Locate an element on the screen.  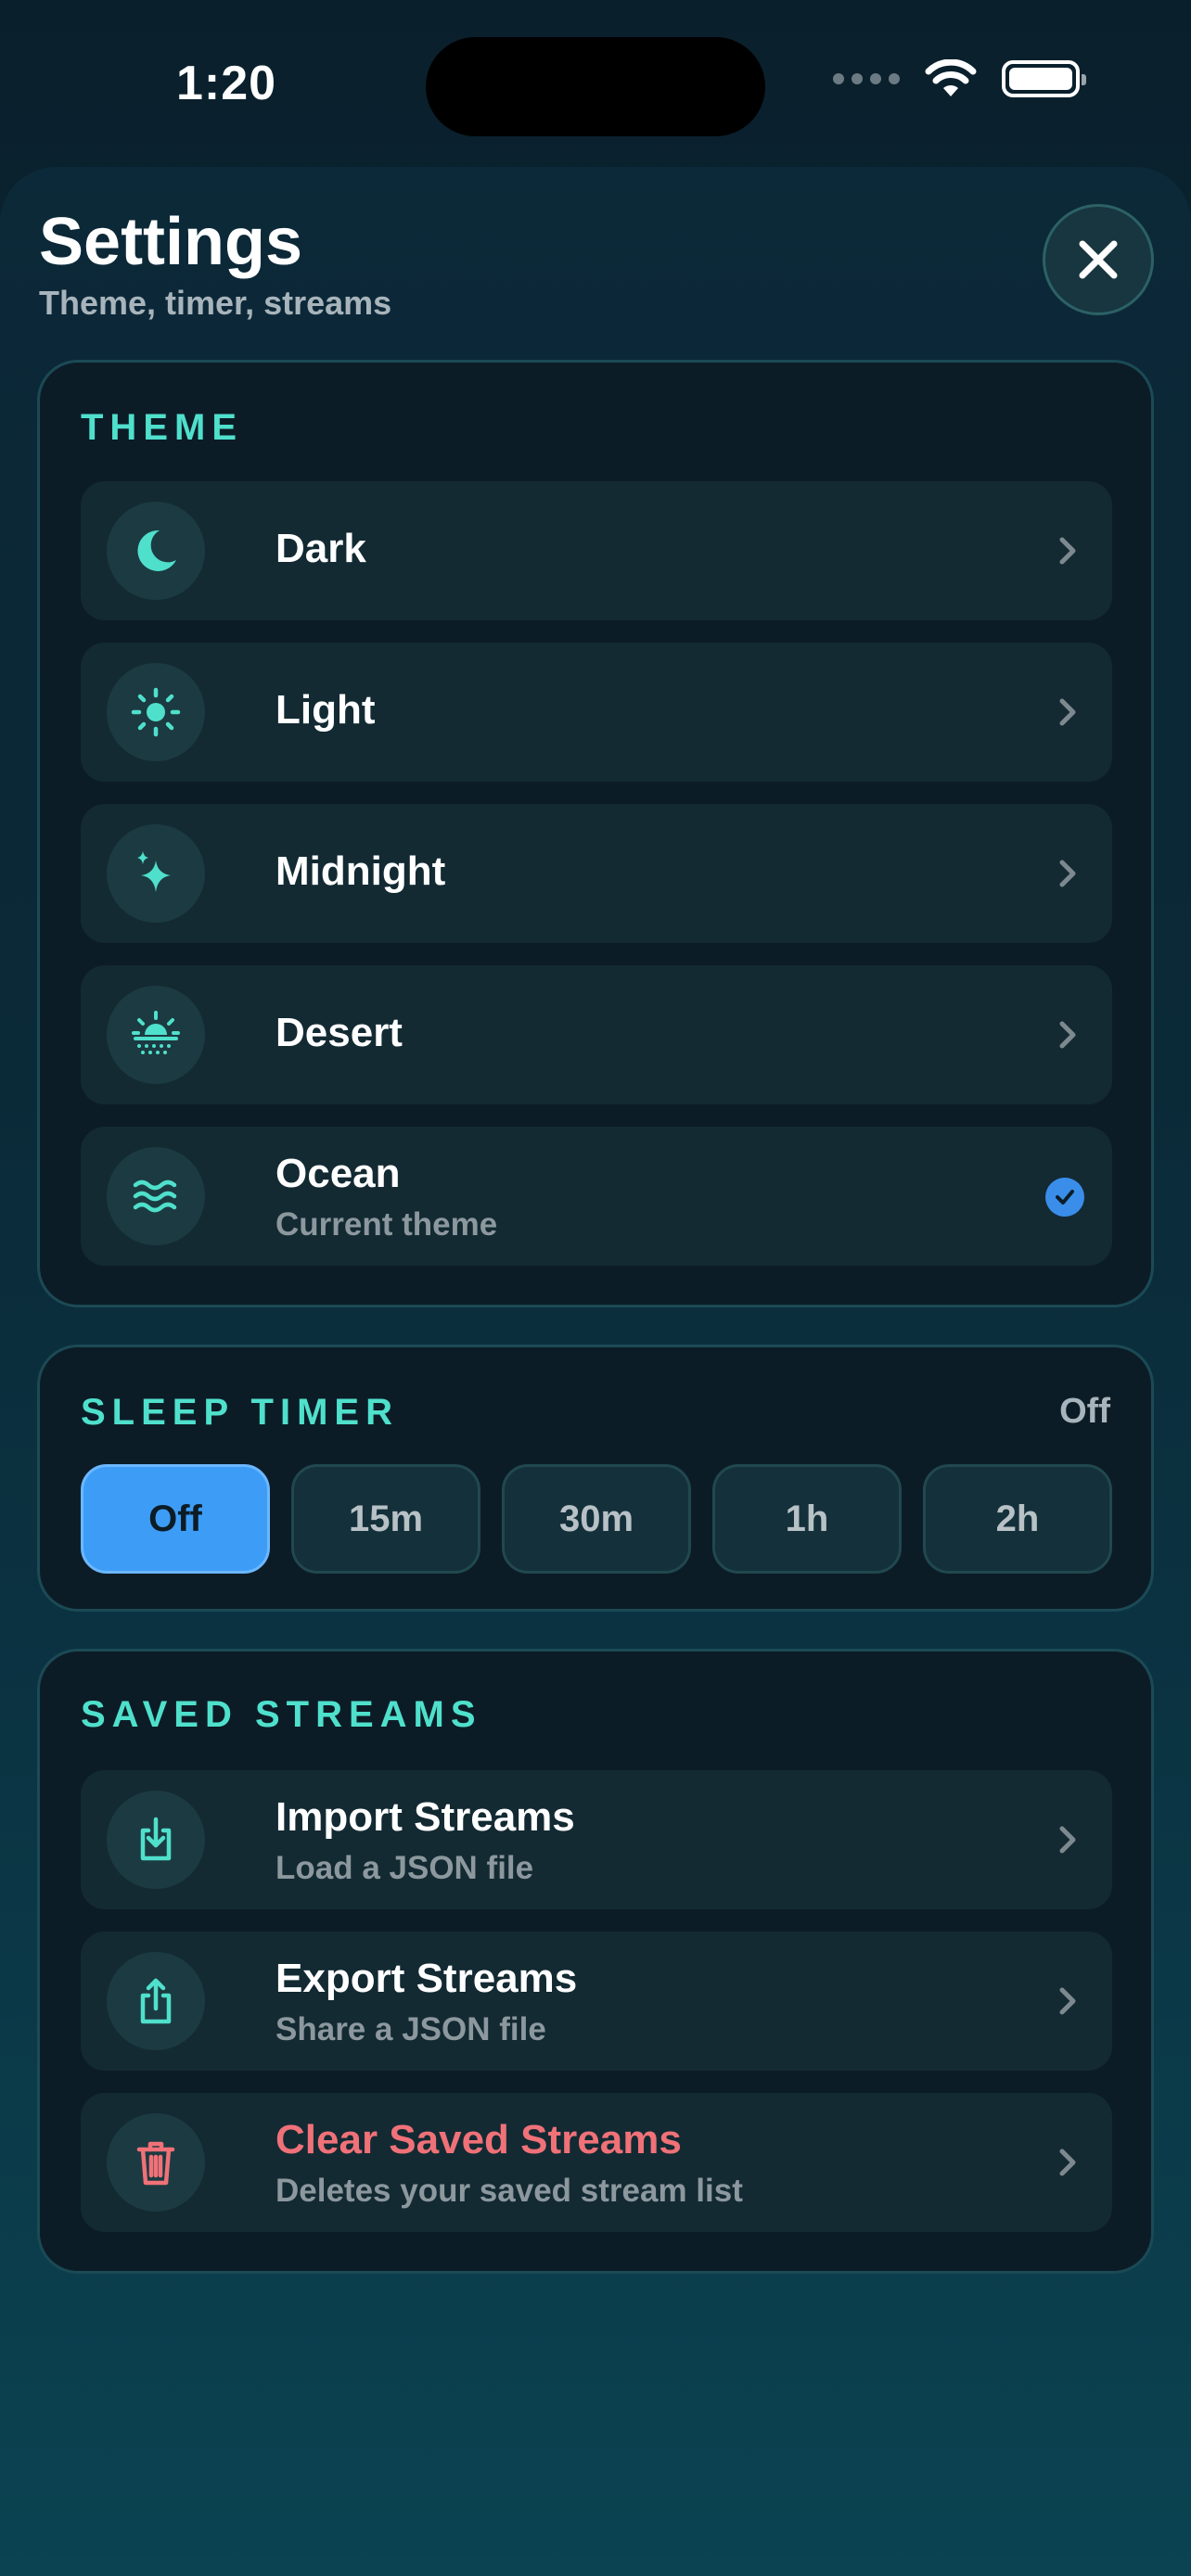
wifi-icon is located at coordinates (951, 77).